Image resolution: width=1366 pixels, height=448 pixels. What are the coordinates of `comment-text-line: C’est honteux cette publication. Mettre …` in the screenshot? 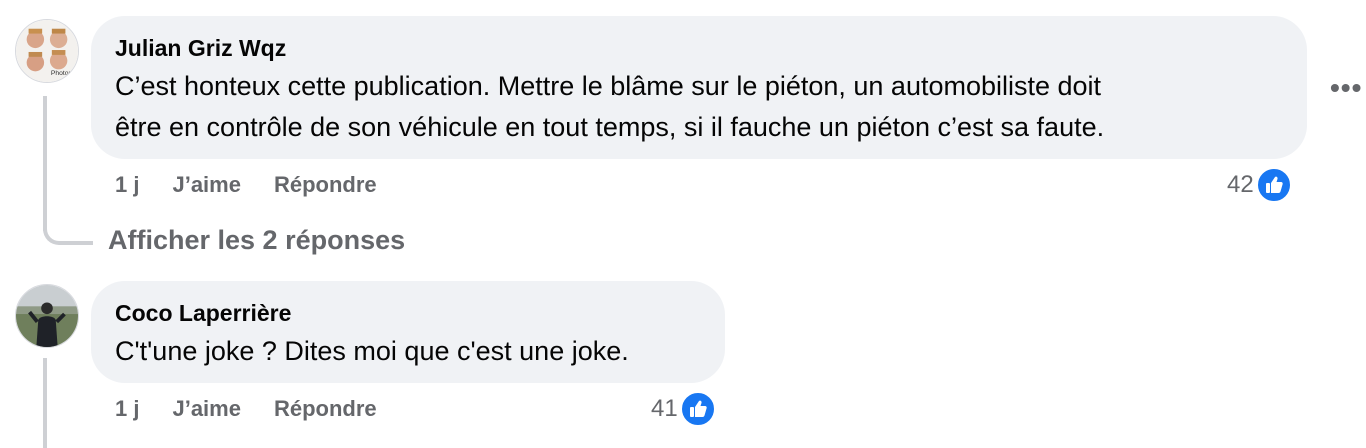 It's located at (608, 86).